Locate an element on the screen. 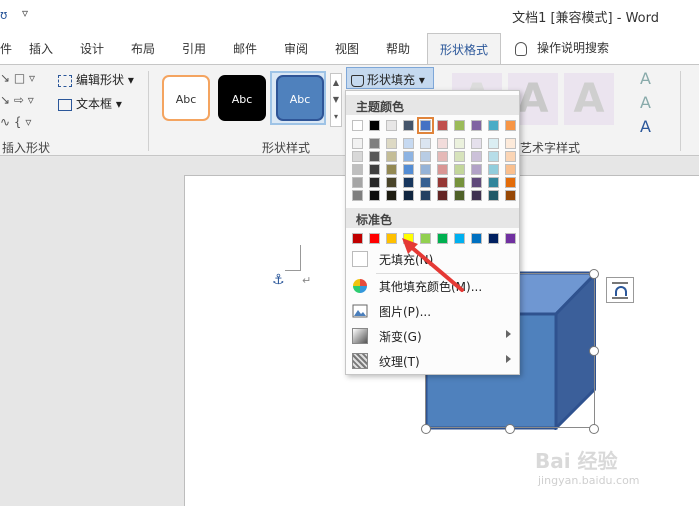 The height and width of the screenshot is (506, 699). tab-review: 审阅 is located at coordinates (296, 48).